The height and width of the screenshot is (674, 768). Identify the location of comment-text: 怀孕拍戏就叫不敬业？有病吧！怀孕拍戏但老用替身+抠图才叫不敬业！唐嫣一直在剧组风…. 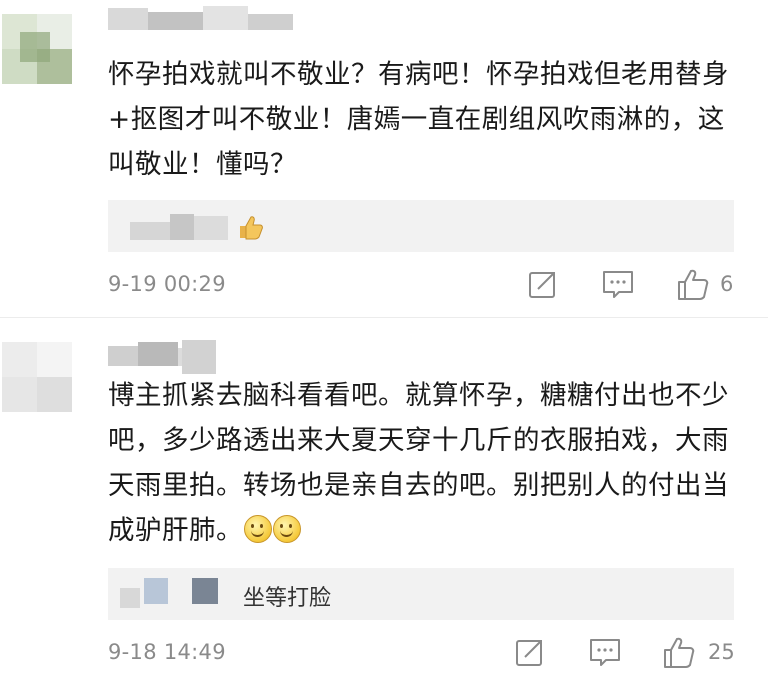
(418, 119).